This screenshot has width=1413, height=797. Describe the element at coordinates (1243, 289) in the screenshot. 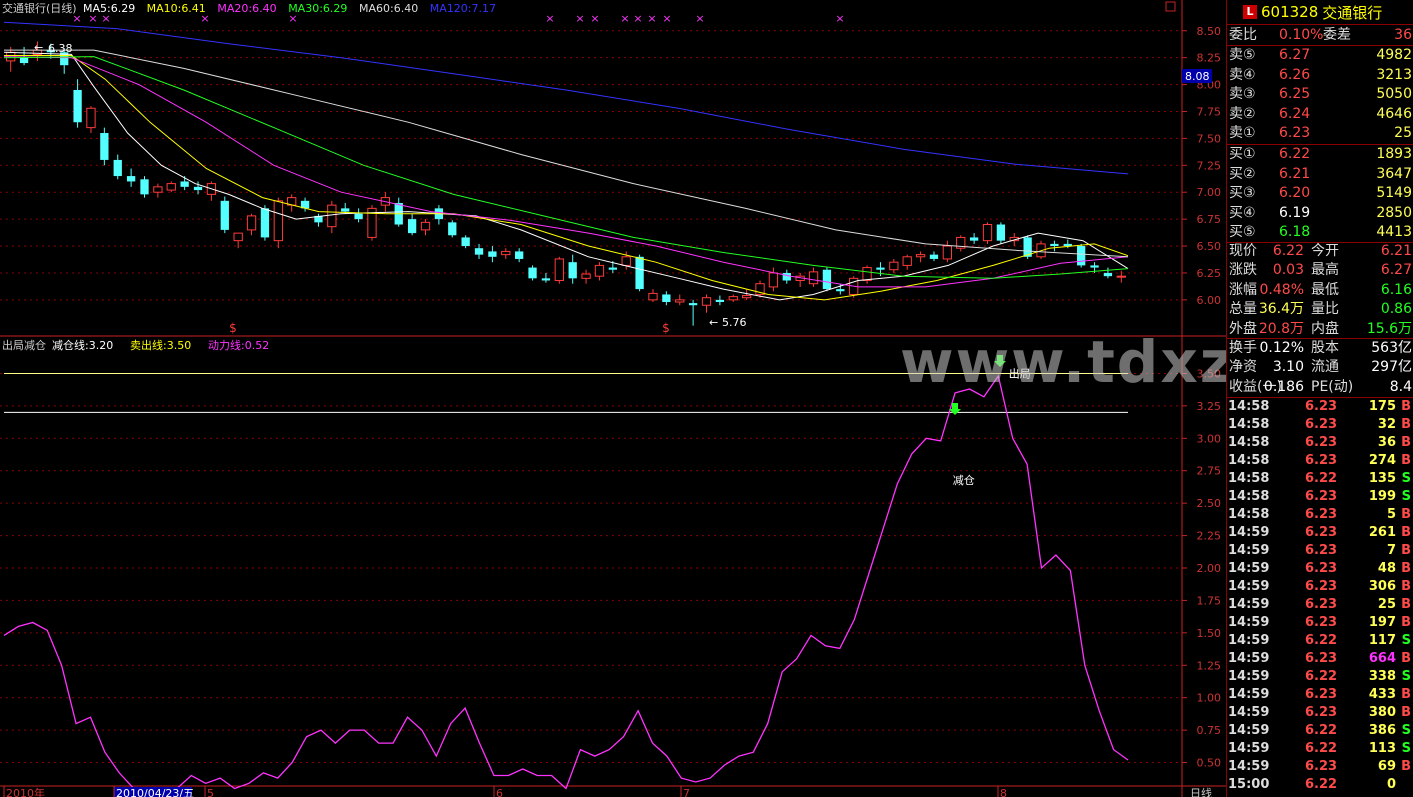

I see `stat-label: 涨幅` at that location.